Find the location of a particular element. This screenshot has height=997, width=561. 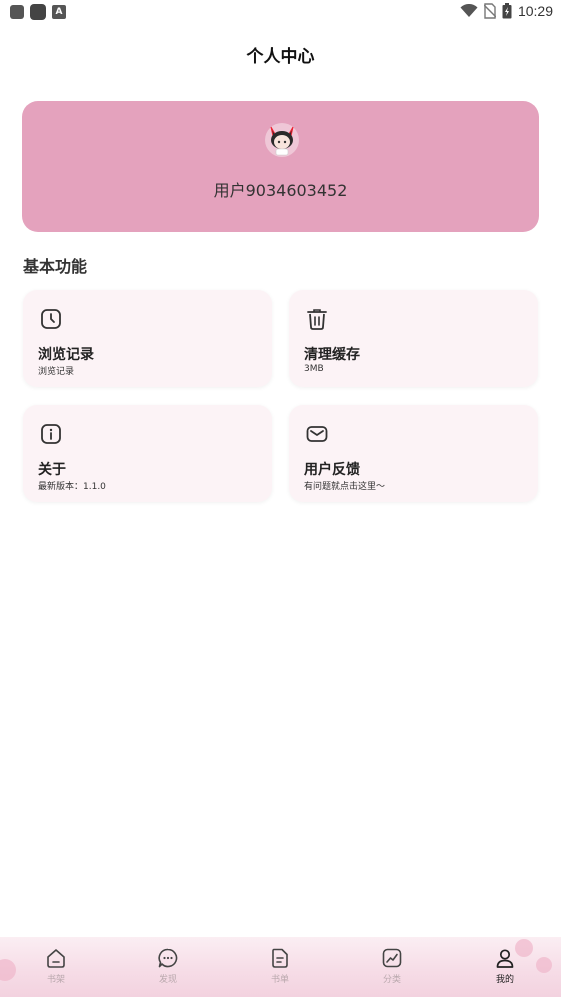

mail-icon is located at coordinates (317, 434).